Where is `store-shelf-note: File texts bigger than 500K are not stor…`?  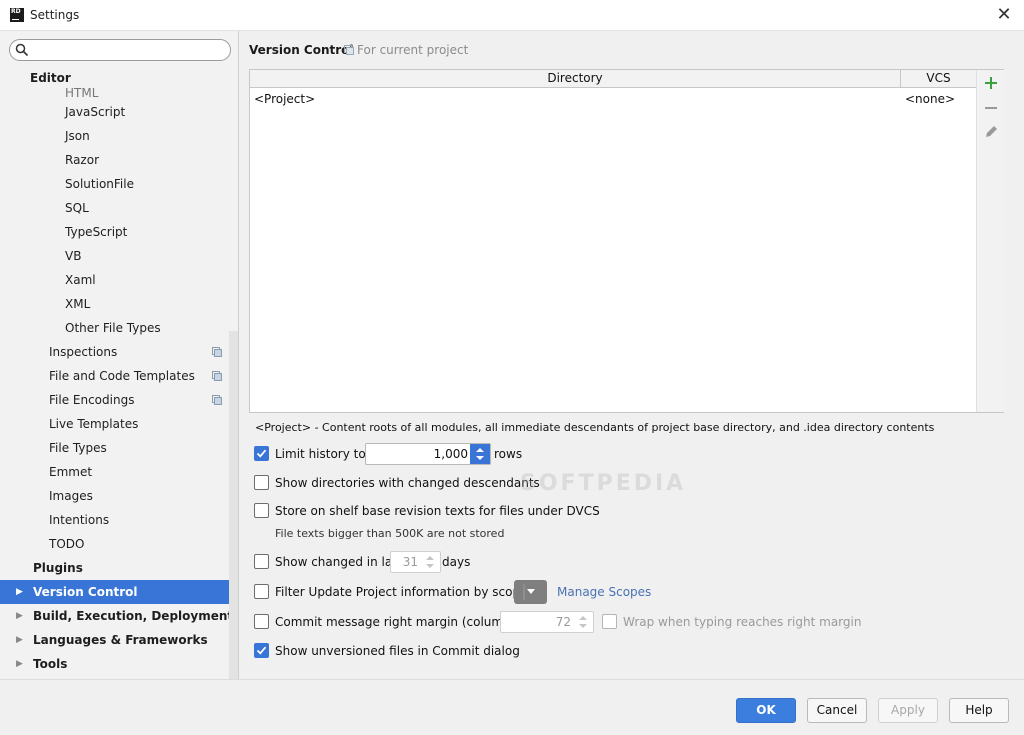
store-shelf-note: File texts bigger than 500K are not stor… is located at coordinates (390, 533).